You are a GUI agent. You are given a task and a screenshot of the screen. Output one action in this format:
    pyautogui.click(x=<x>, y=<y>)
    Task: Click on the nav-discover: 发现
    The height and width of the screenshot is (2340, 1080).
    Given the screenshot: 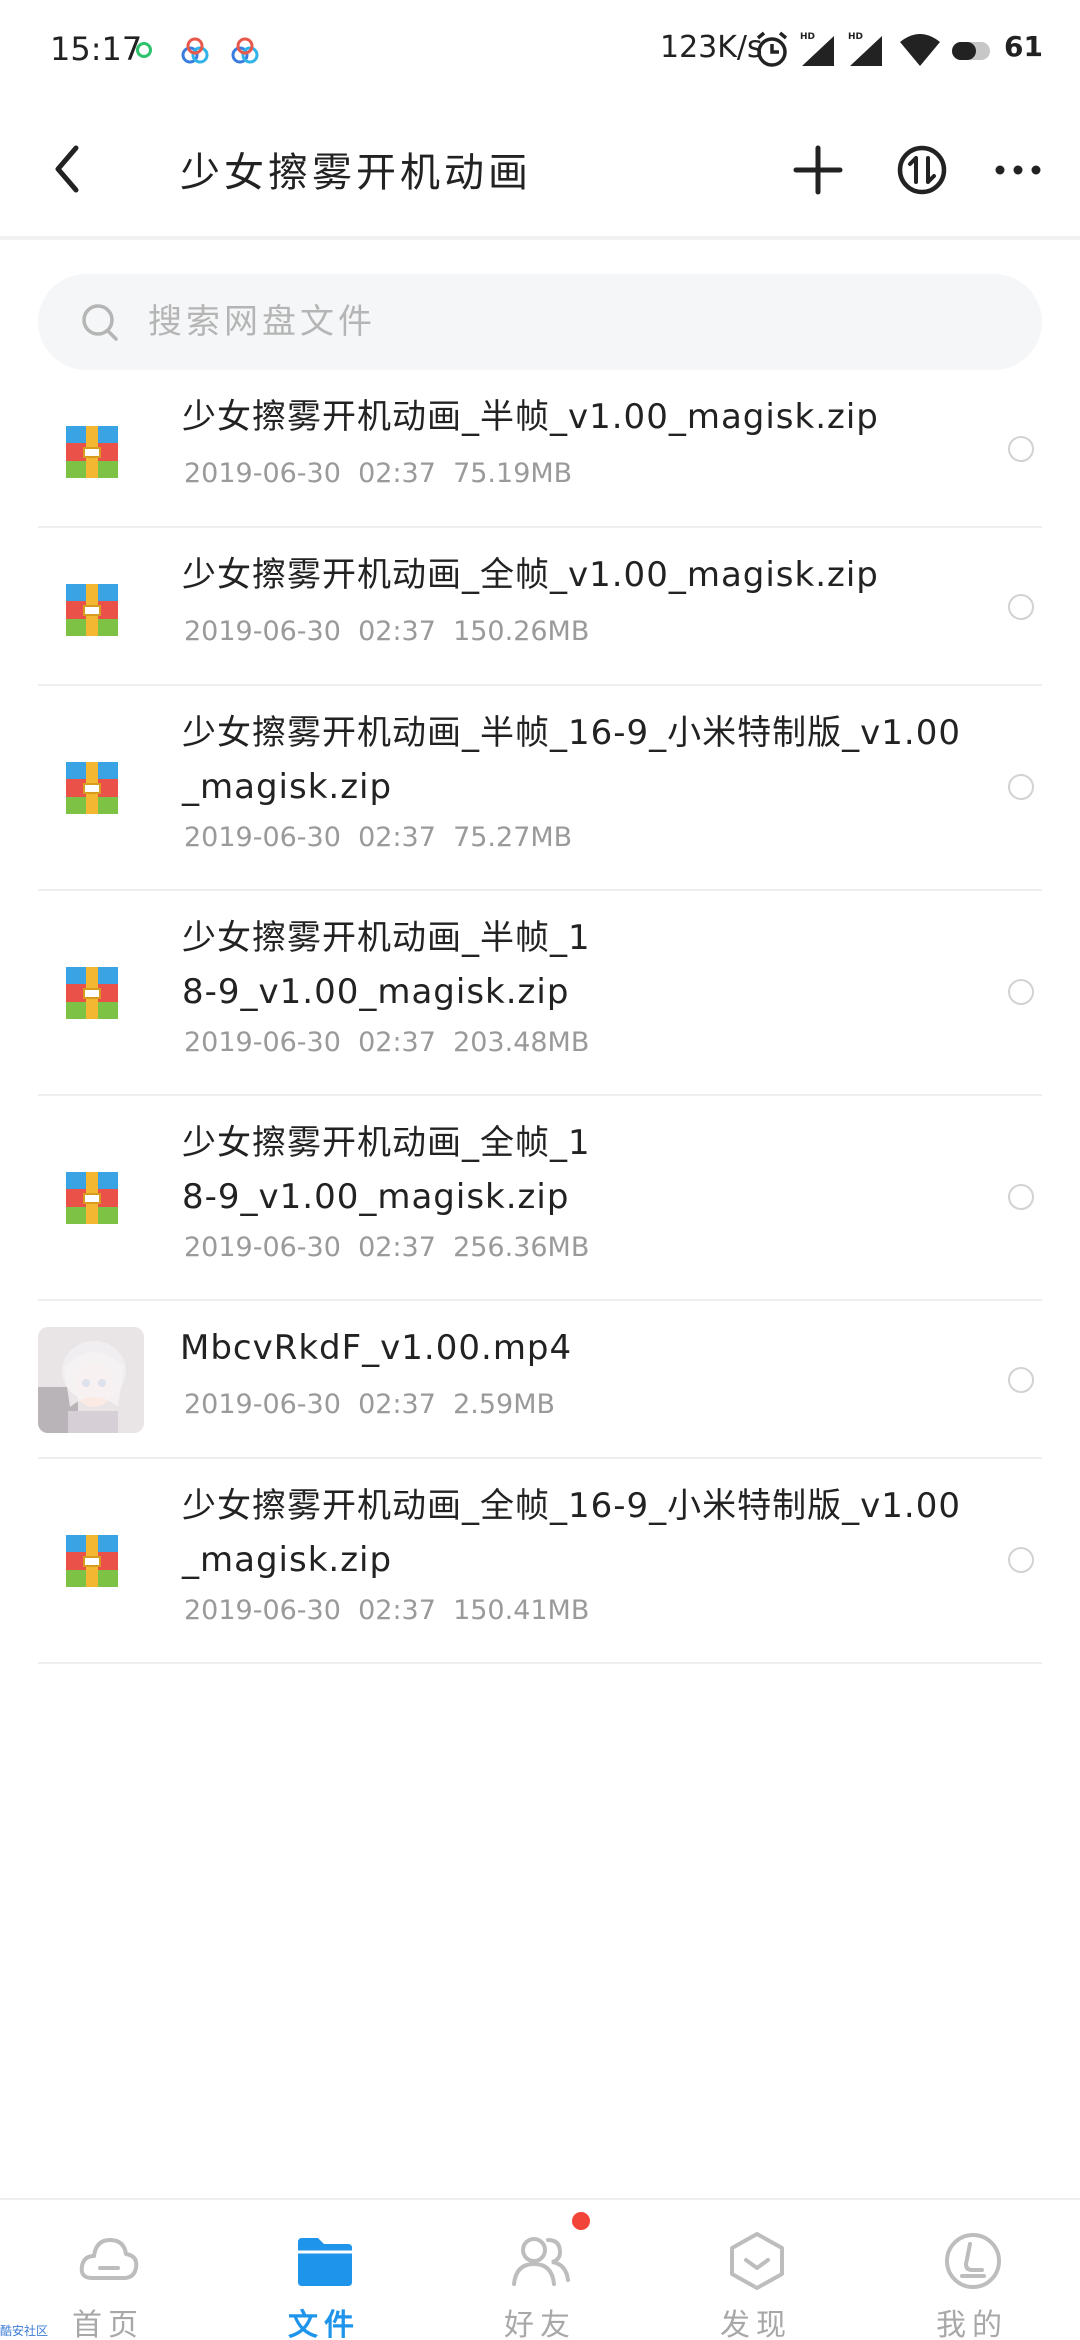 What is the action you would take?
    pyautogui.click(x=756, y=2270)
    